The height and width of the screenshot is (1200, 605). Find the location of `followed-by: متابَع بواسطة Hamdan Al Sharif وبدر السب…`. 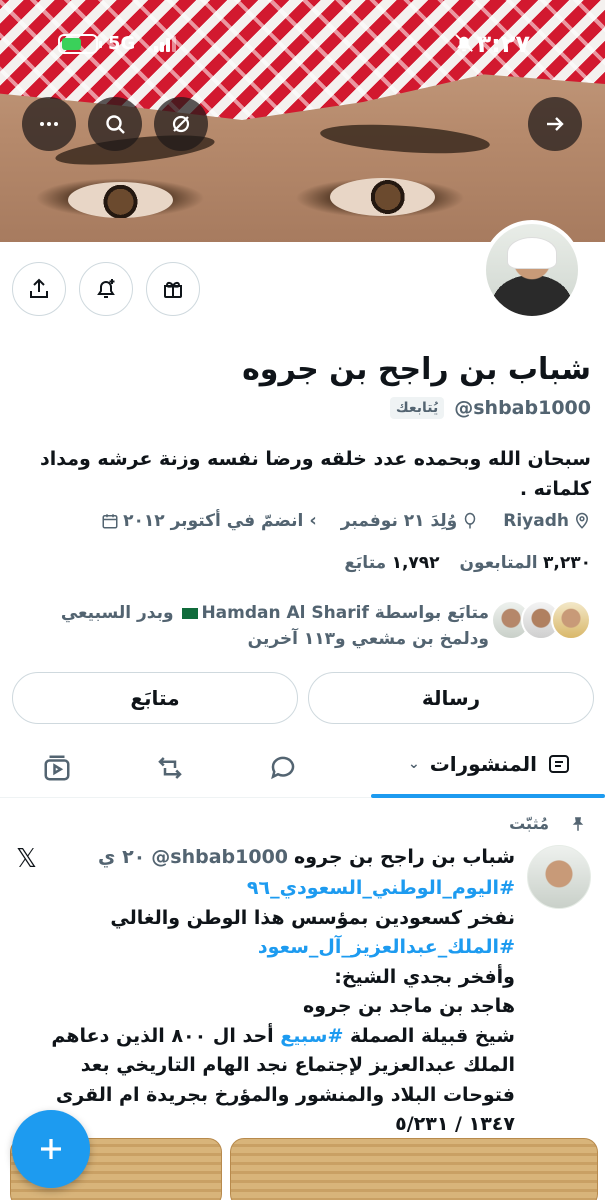

followed-by: متابَع بواسطة Hamdan Al Sharif وبدر السب… is located at coordinates (305, 626).